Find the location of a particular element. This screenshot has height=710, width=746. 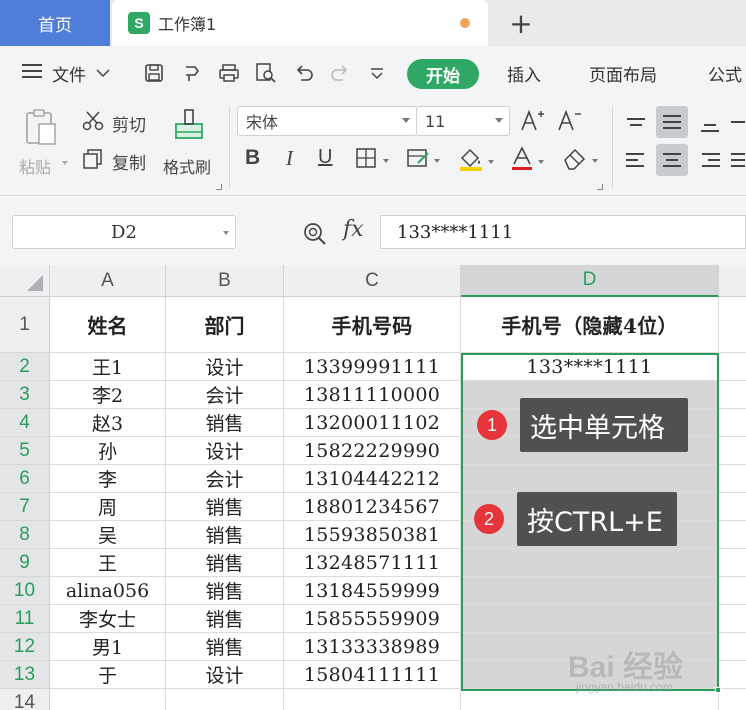

align-left-button is located at coordinates (636, 160).